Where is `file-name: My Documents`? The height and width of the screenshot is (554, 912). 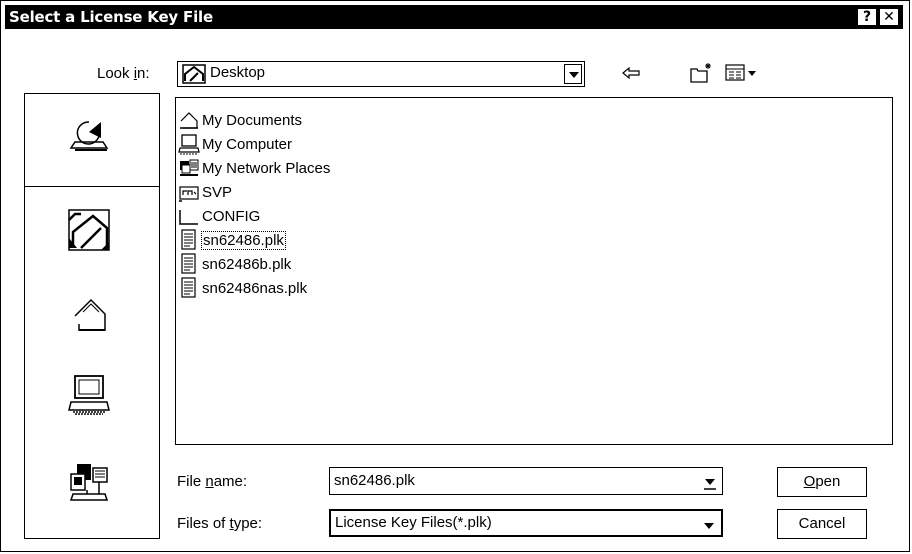
file-name: My Documents is located at coordinates (252, 120).